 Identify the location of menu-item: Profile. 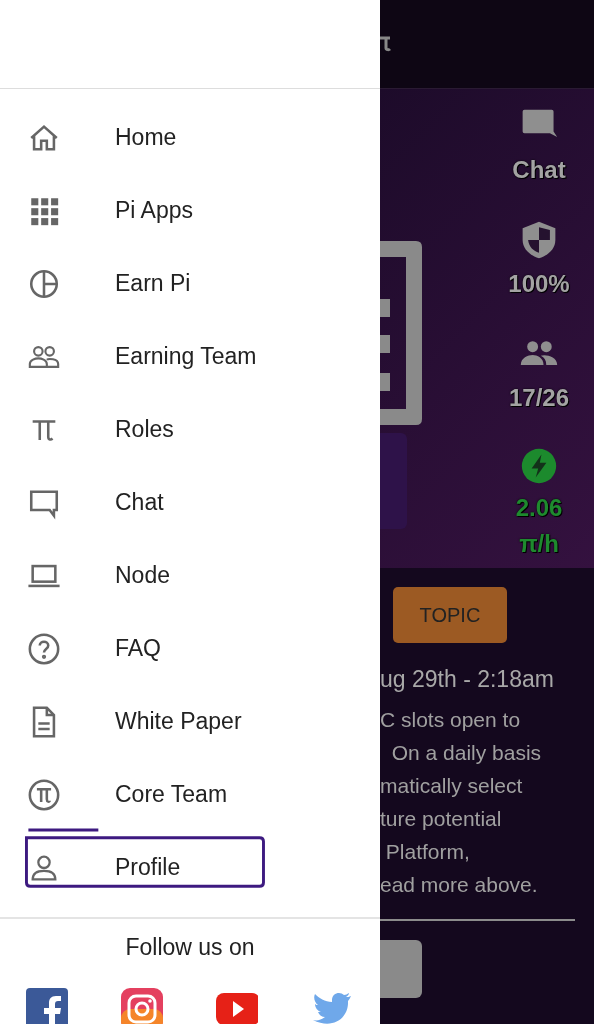
(190, 867).